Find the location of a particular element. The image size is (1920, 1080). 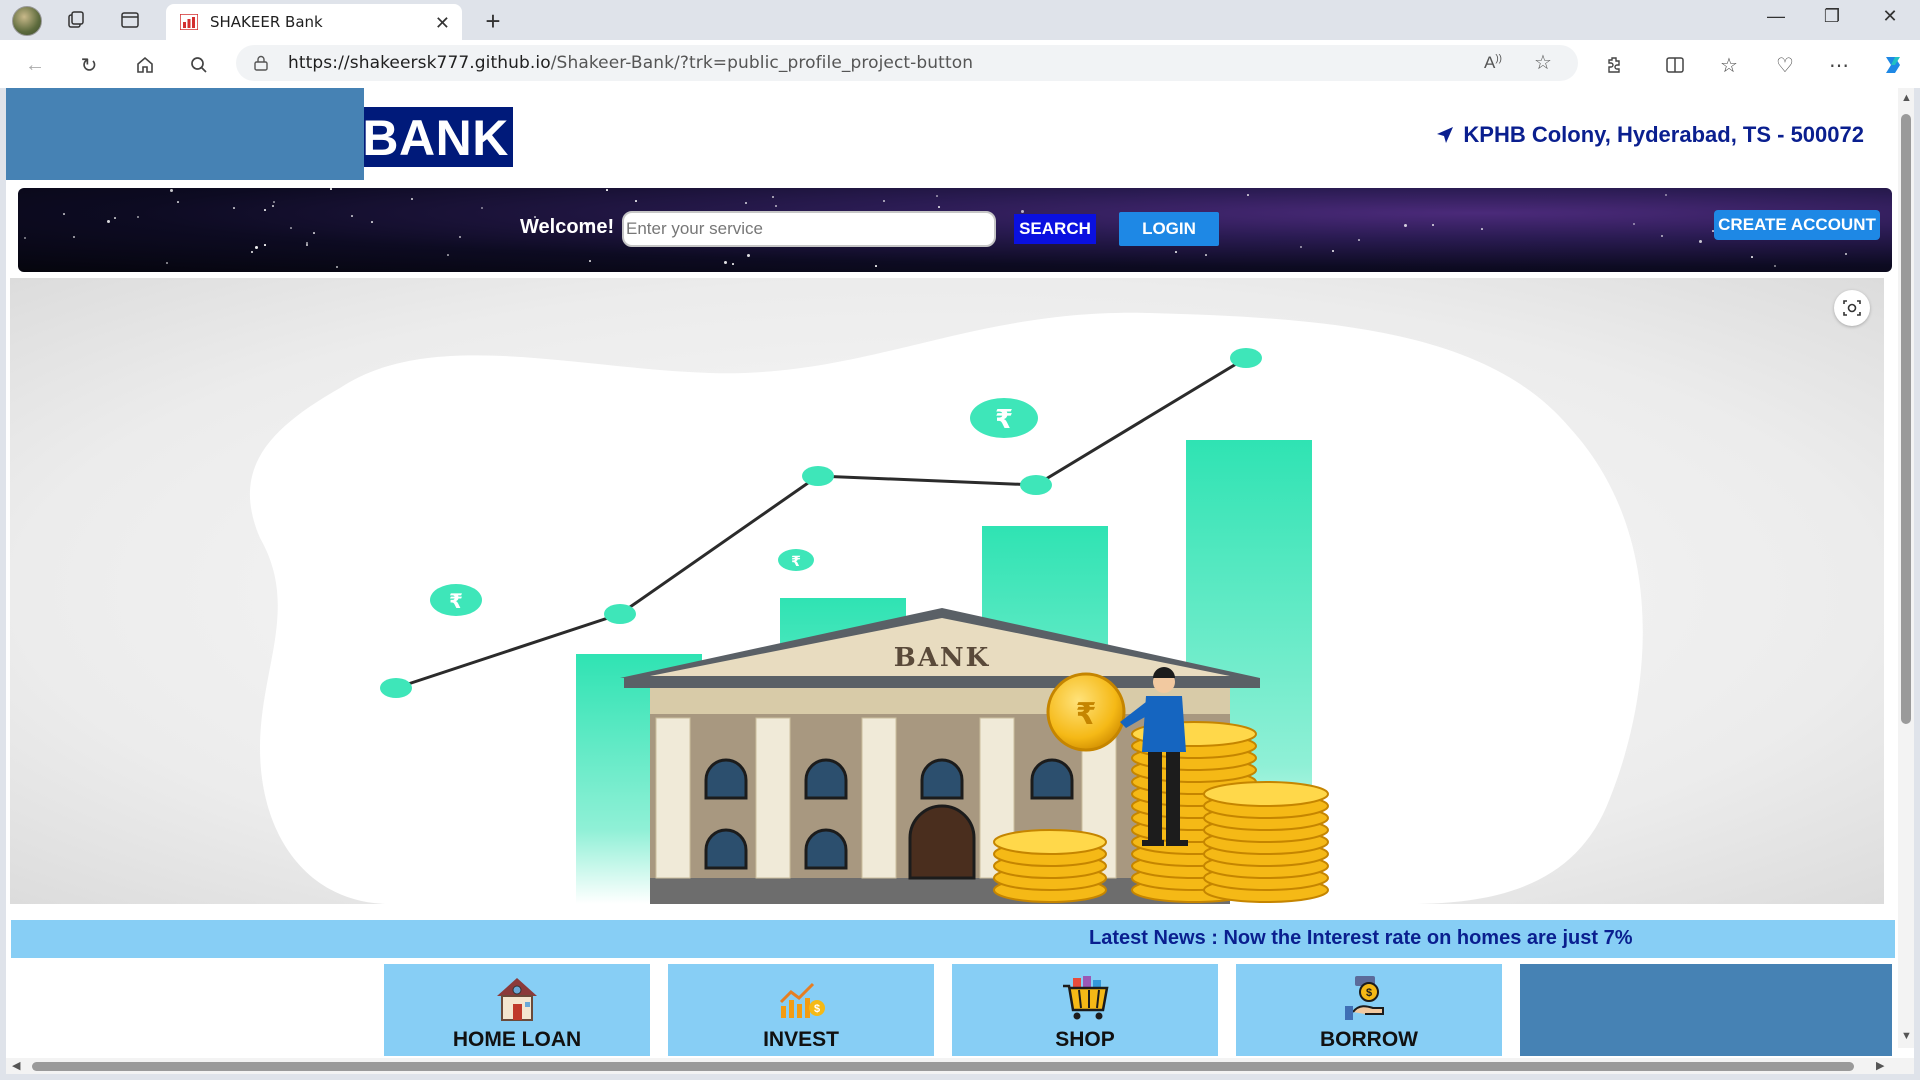

search-button: SEARCH is located at coordinates (1055, 229).